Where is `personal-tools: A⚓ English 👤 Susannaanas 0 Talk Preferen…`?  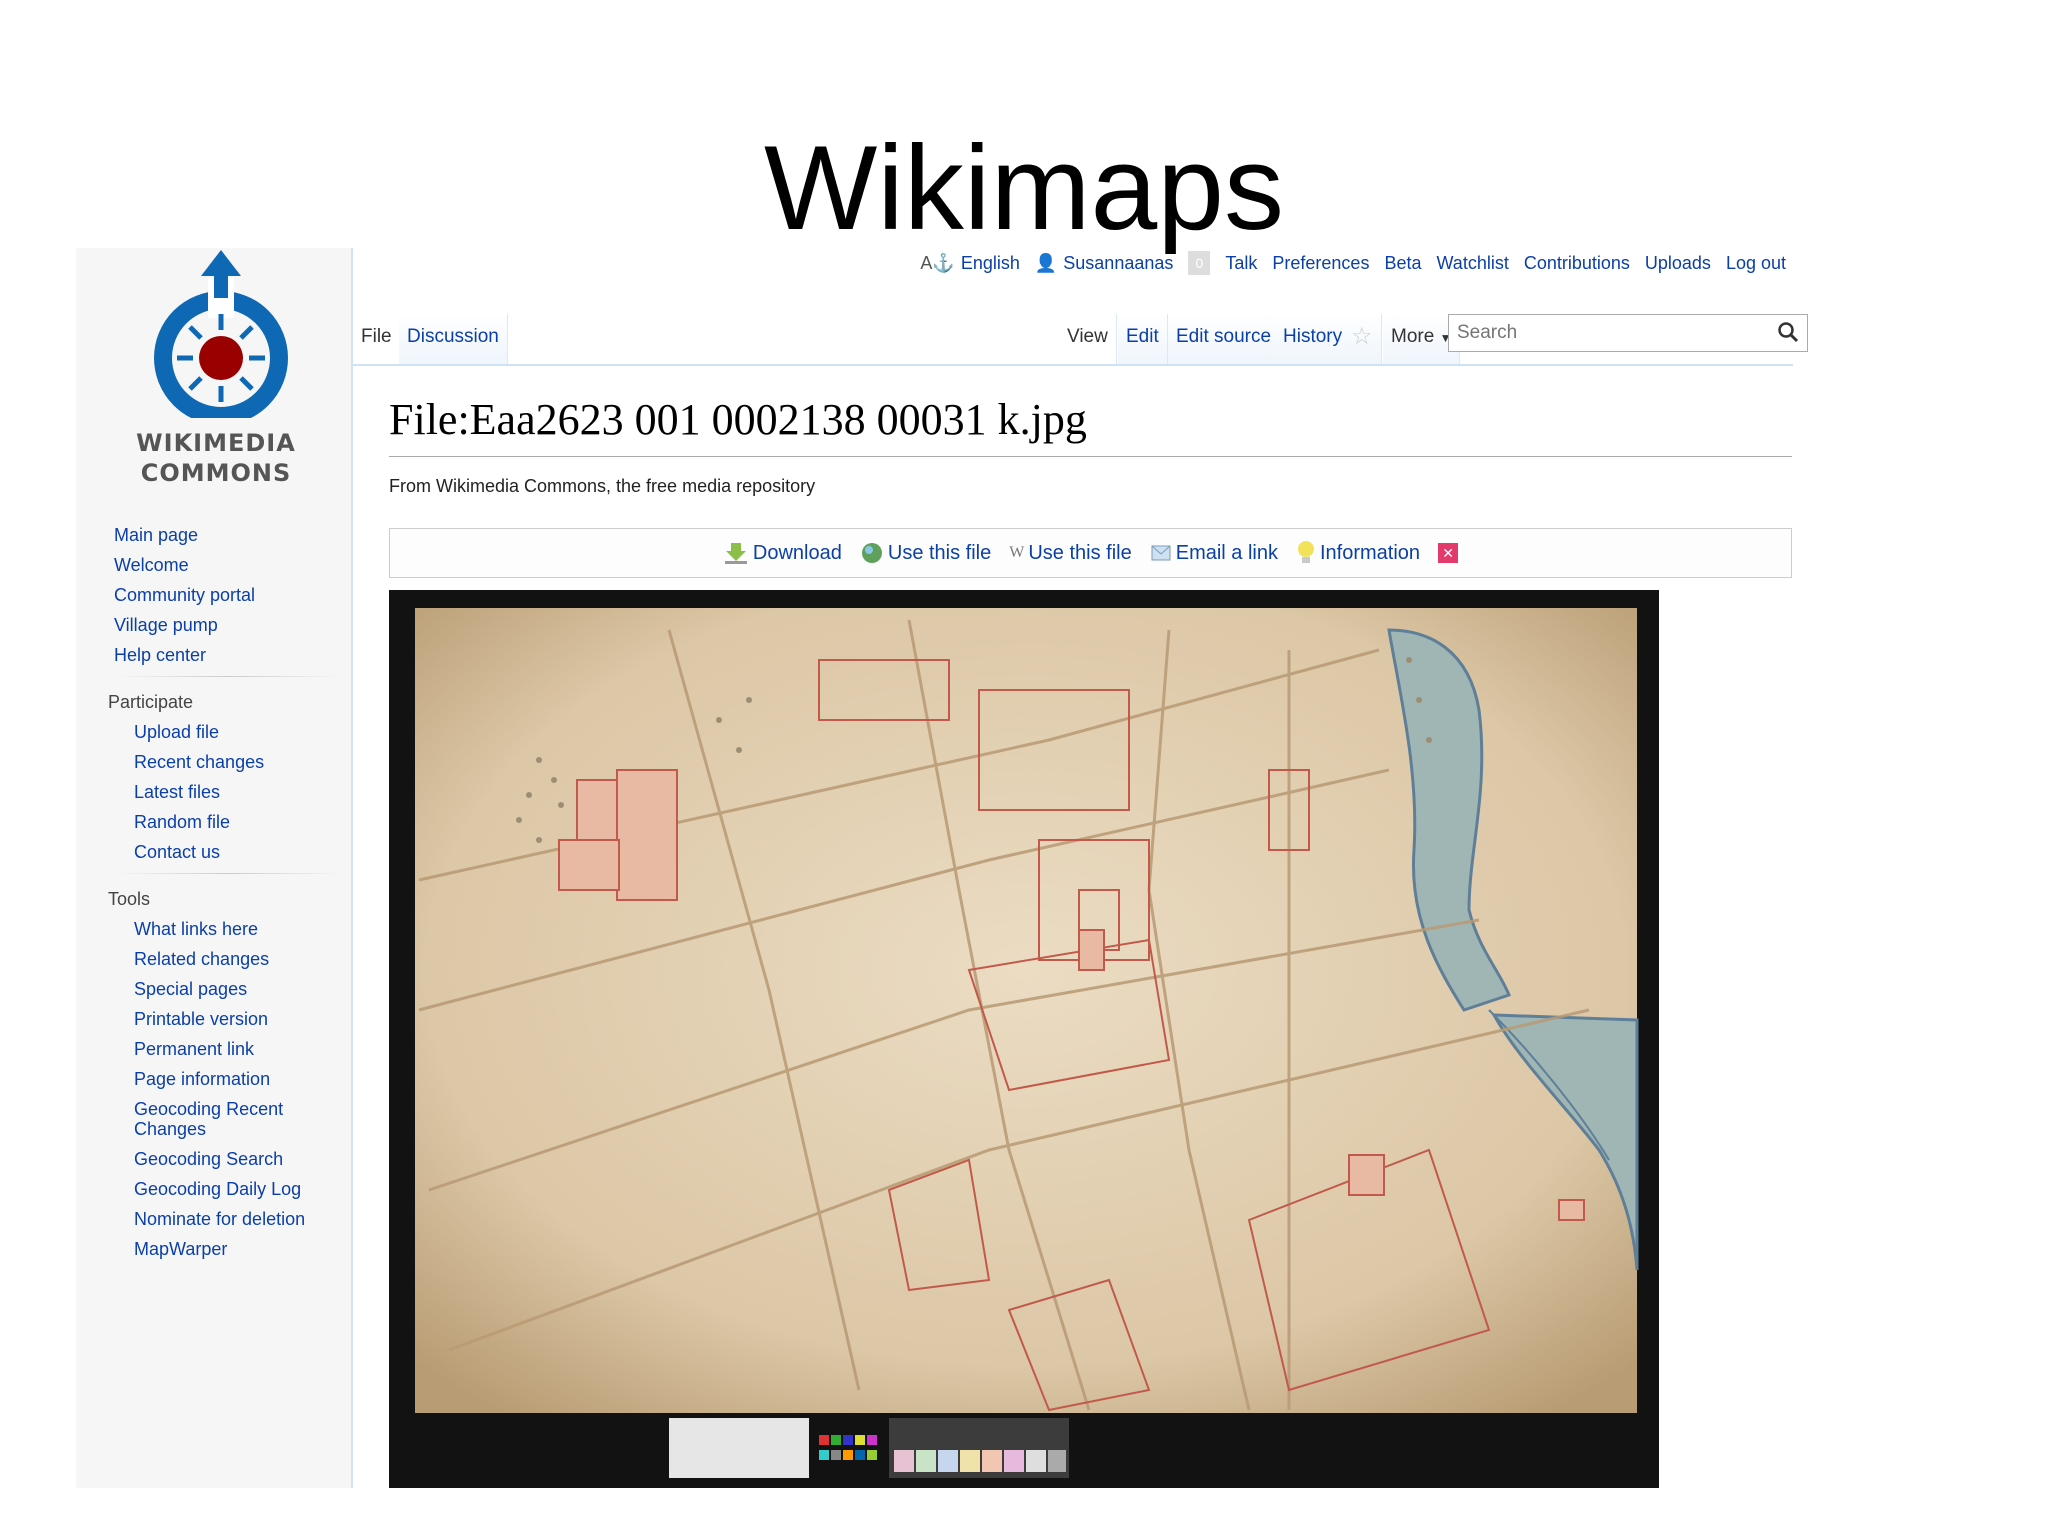
personal-tools: A⚓ English 👤 Susannaanas 0 Talk Preferen… is located at coordinates (946, 263).